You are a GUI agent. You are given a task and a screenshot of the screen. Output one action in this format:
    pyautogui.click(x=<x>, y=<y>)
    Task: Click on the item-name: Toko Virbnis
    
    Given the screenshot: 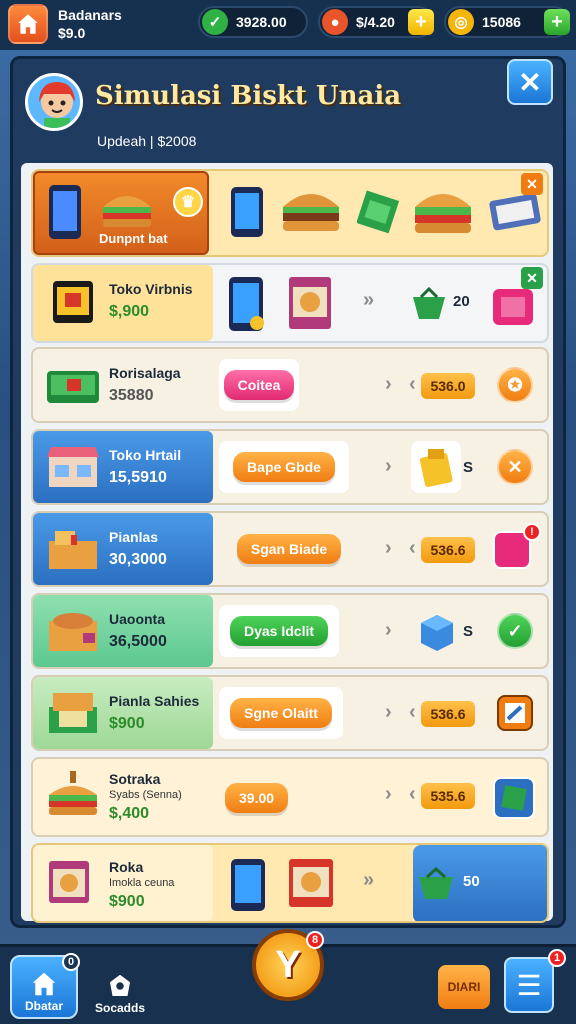 What is the action you would take?
    pyautogui.click(x=151, y=289)
    